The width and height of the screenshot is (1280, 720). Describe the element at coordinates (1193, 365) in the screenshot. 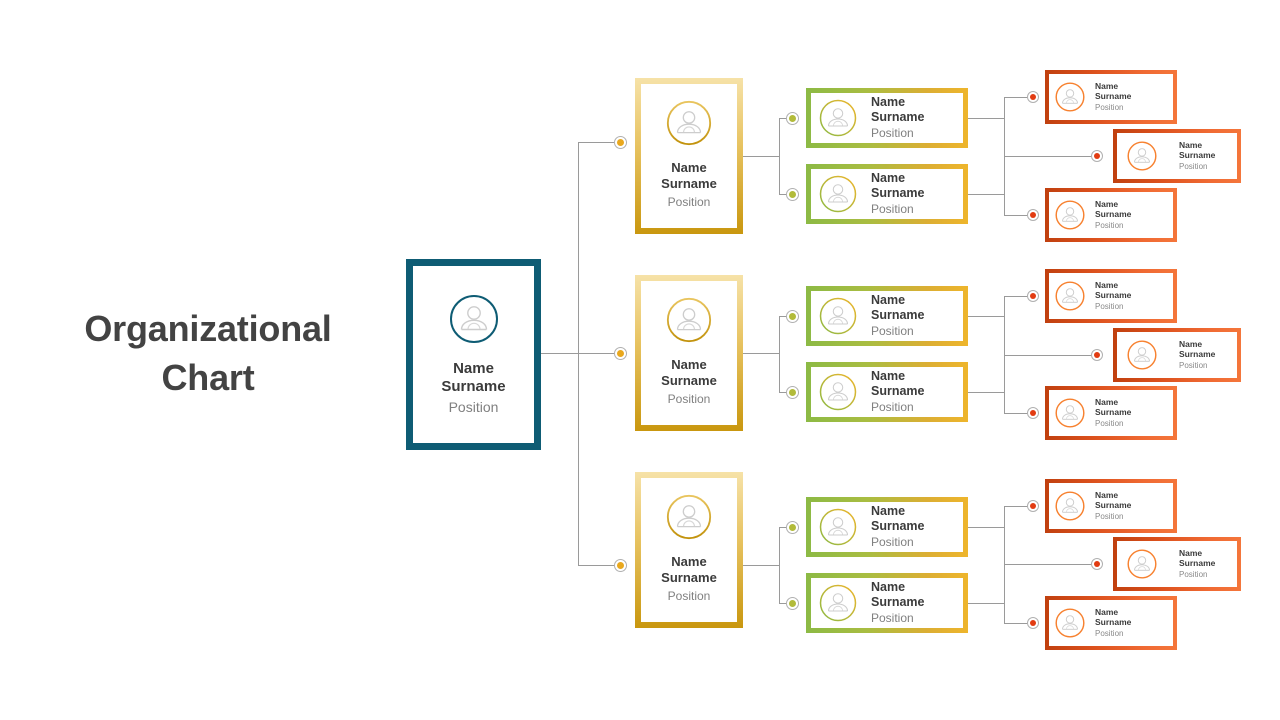

I see `node-member-2-2-position: Position` at that location.